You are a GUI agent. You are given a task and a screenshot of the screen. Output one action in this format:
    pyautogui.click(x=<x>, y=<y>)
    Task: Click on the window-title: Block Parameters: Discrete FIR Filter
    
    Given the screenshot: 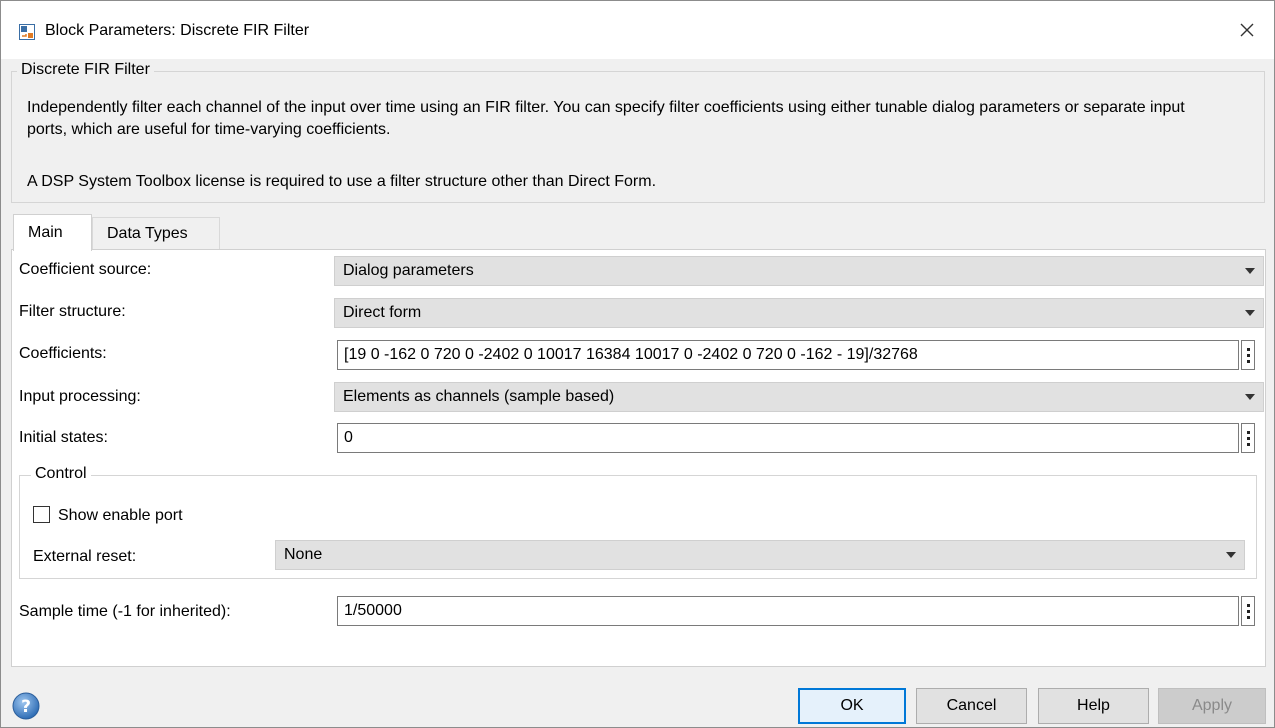 What is the action you would take?
    pyautogui.click(x=177, y=30)
    